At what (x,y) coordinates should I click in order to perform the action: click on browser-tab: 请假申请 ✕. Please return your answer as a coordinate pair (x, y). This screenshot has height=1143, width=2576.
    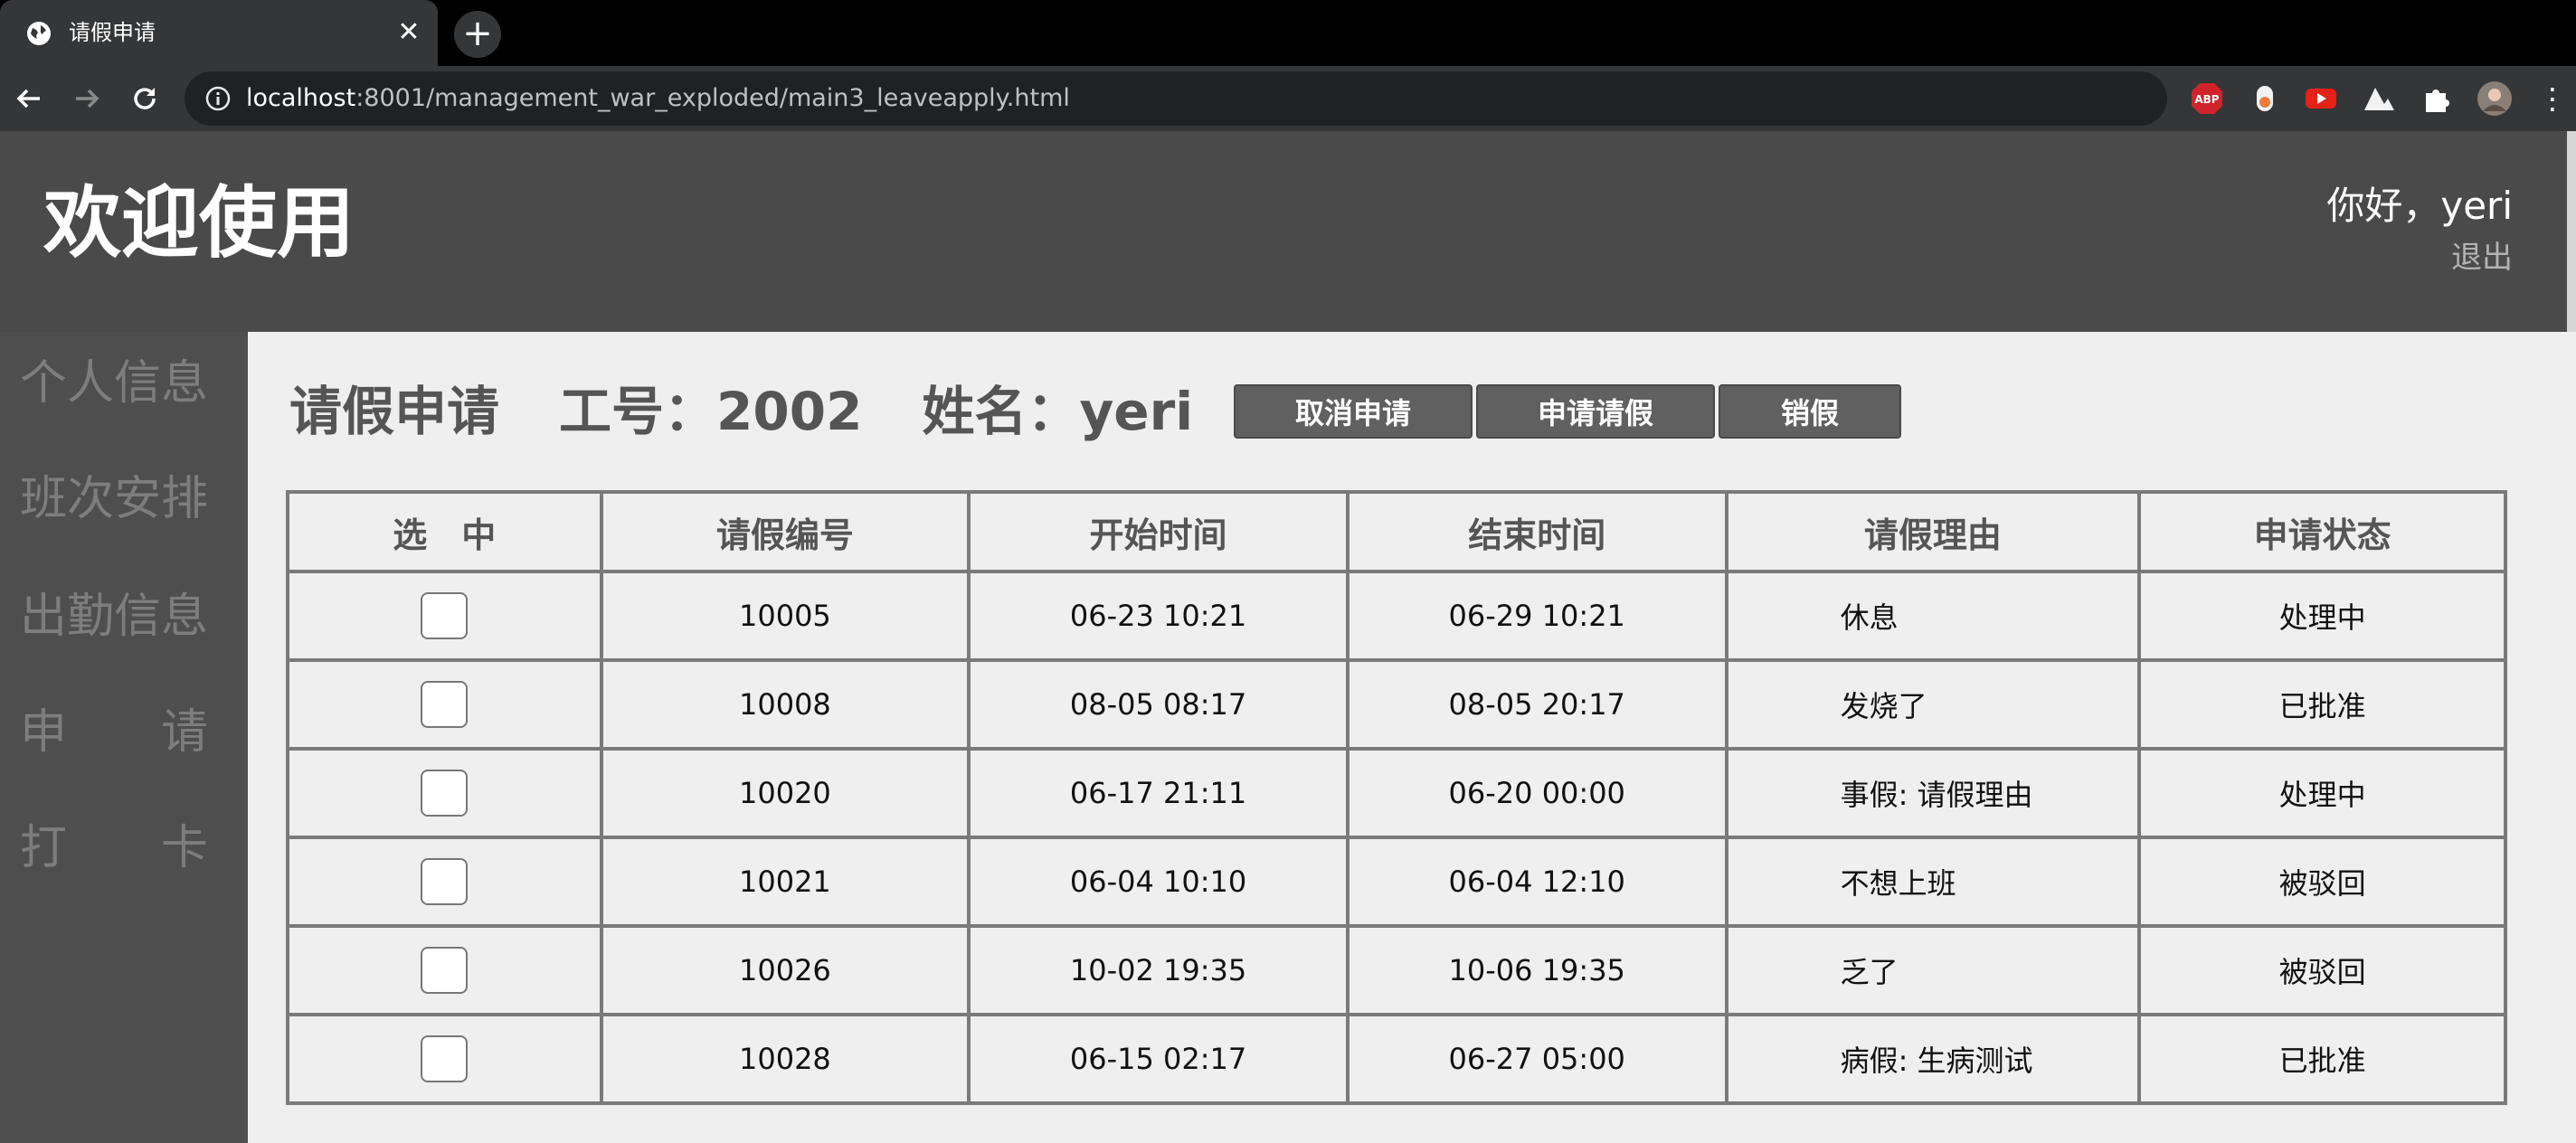
    Looking at the image, I should click on (219, 33).